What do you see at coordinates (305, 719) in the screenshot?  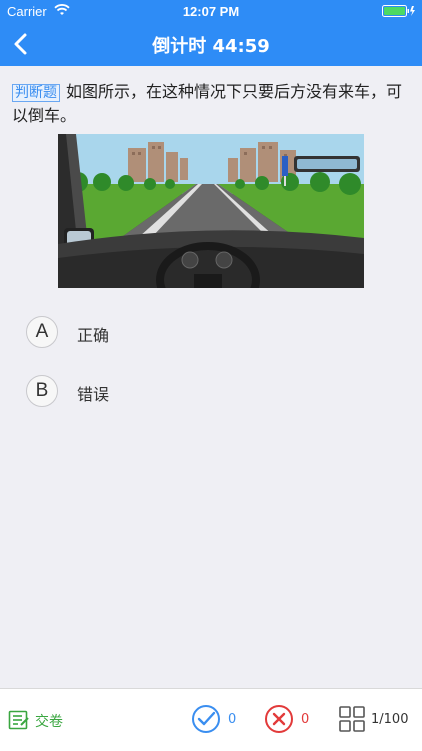 I see `wrong-count-number: 0` at bounding box center [305, 719].